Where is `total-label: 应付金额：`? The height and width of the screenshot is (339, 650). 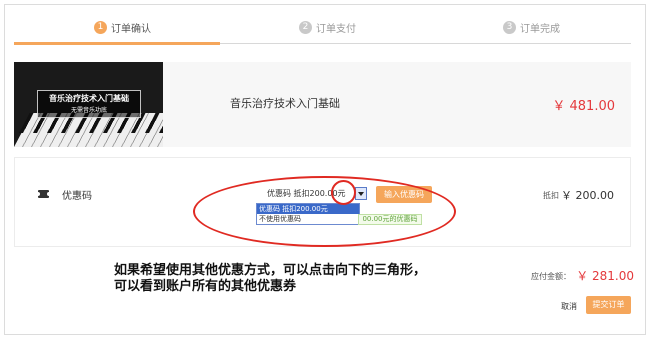 total-label: 应付金额： is located at coordinates (551, 276).